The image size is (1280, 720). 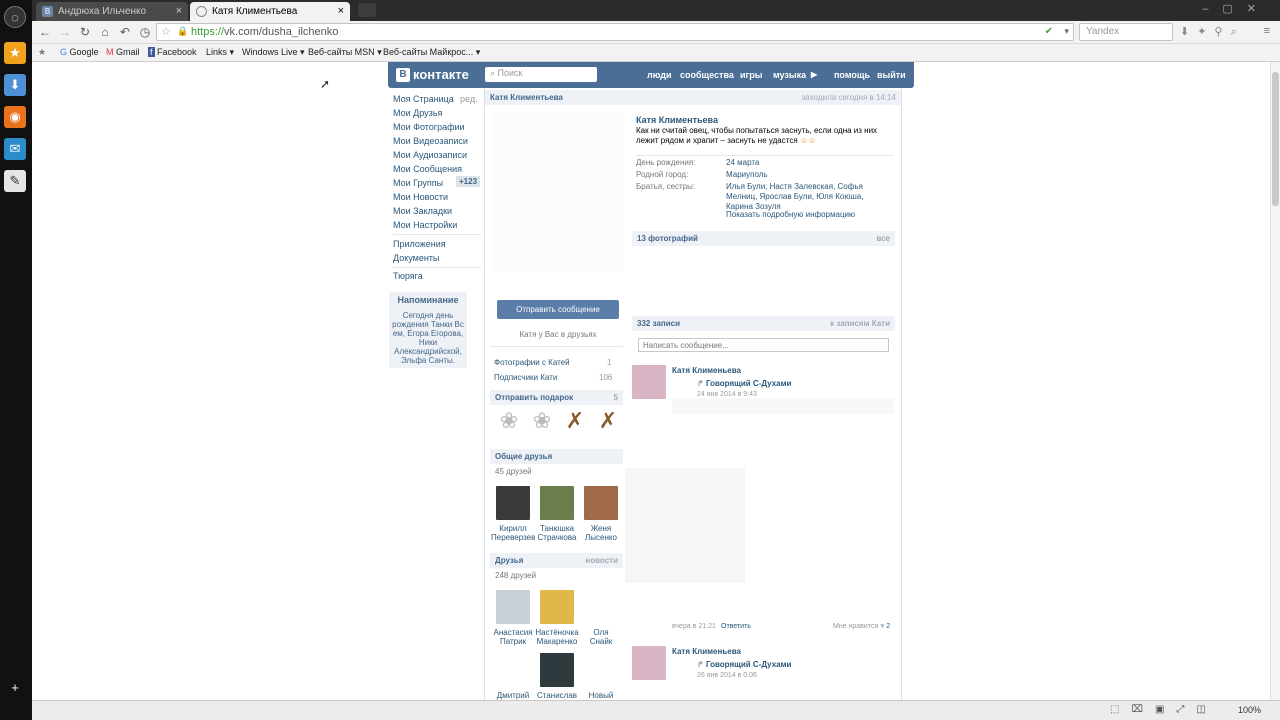 I want to click on like-button: Мне нравится ♥ 2, so click(x=861, y=626).